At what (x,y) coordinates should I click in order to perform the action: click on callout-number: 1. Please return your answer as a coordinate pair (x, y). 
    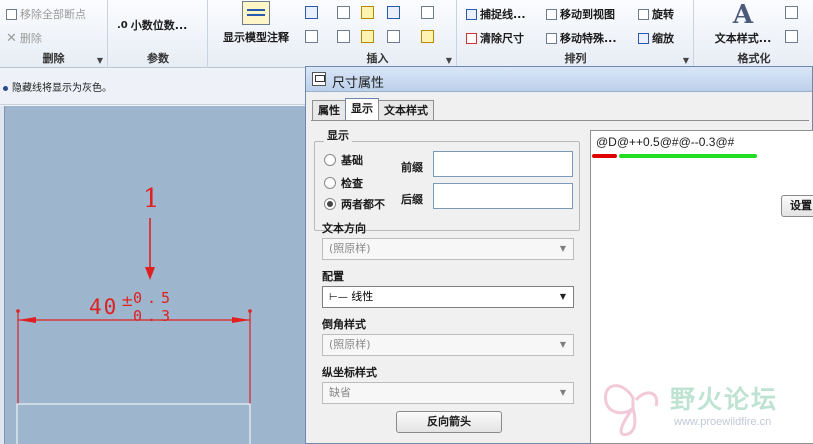
    Looking at the image, I should click on (151, 199).